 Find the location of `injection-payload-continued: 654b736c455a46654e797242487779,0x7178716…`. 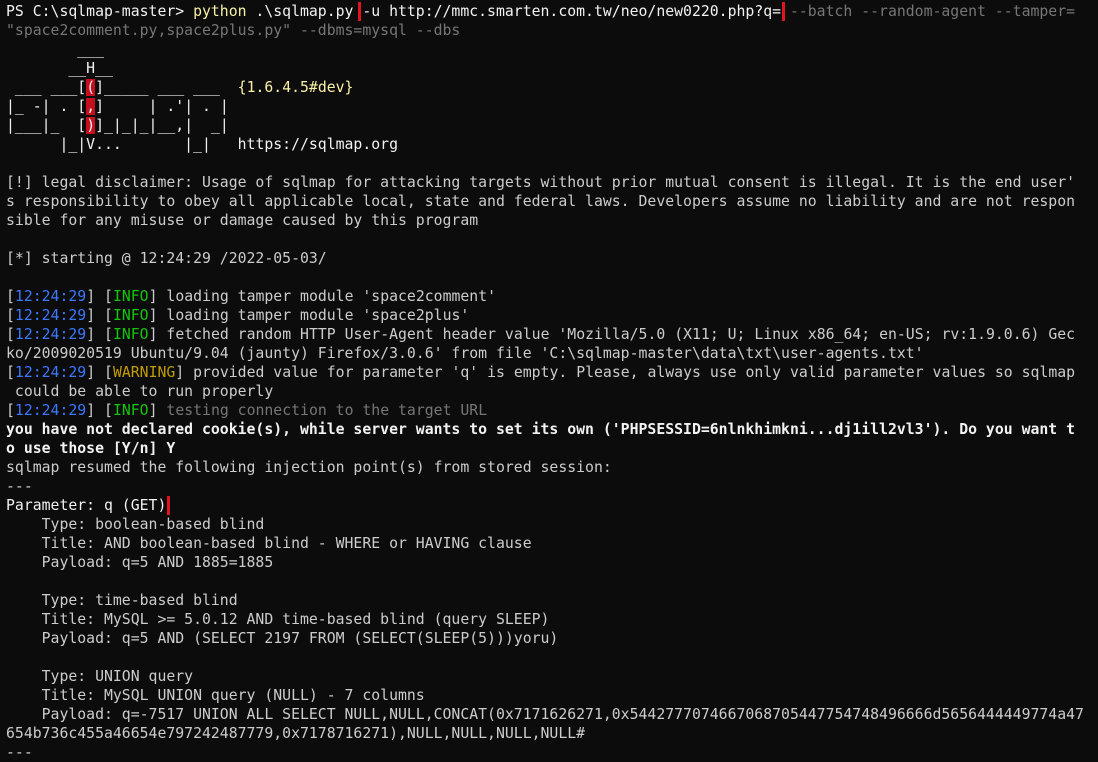

injection-payload-continued: 654b736c455a46654e797242487779,0x7178716… is located at coordinates (296, 733).